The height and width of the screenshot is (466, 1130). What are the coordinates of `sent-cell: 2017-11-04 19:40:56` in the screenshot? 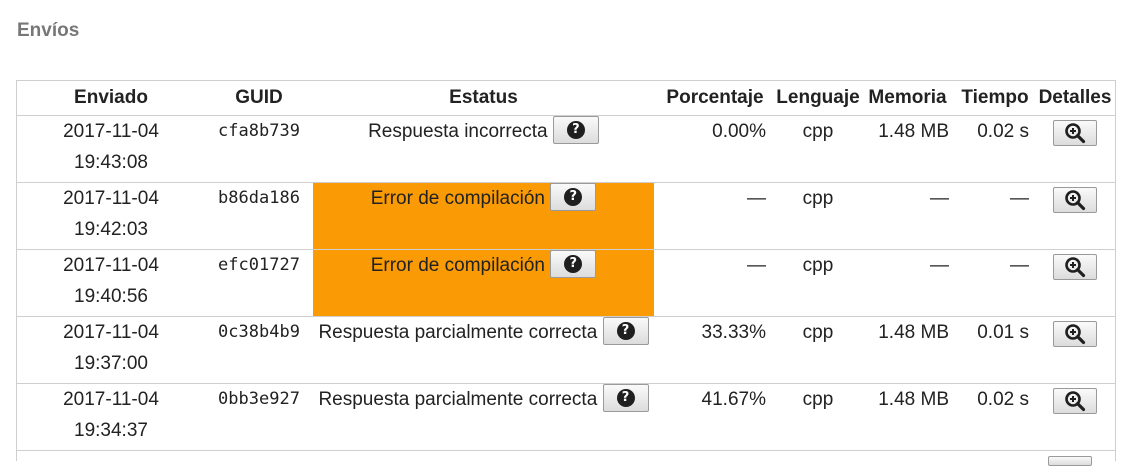 It's located at (111, 283).